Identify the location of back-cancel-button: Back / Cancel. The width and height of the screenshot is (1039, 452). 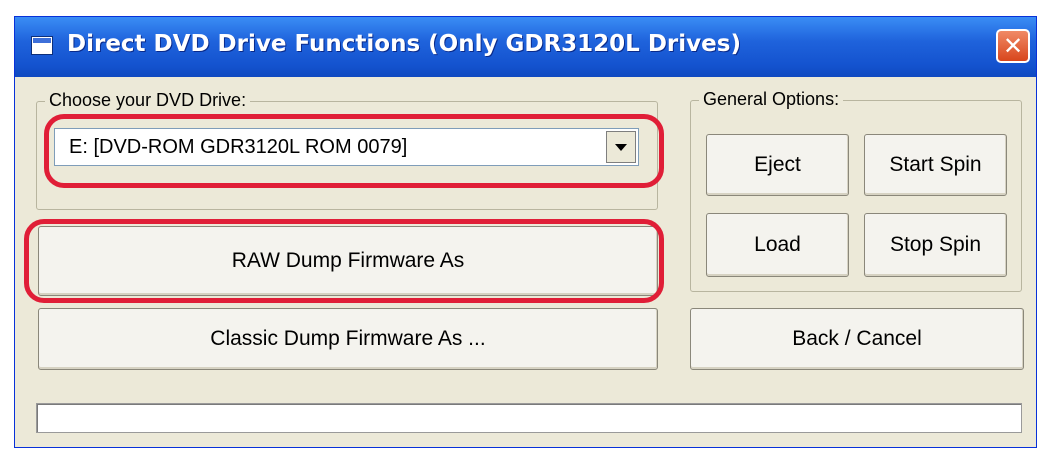
(857, 339).